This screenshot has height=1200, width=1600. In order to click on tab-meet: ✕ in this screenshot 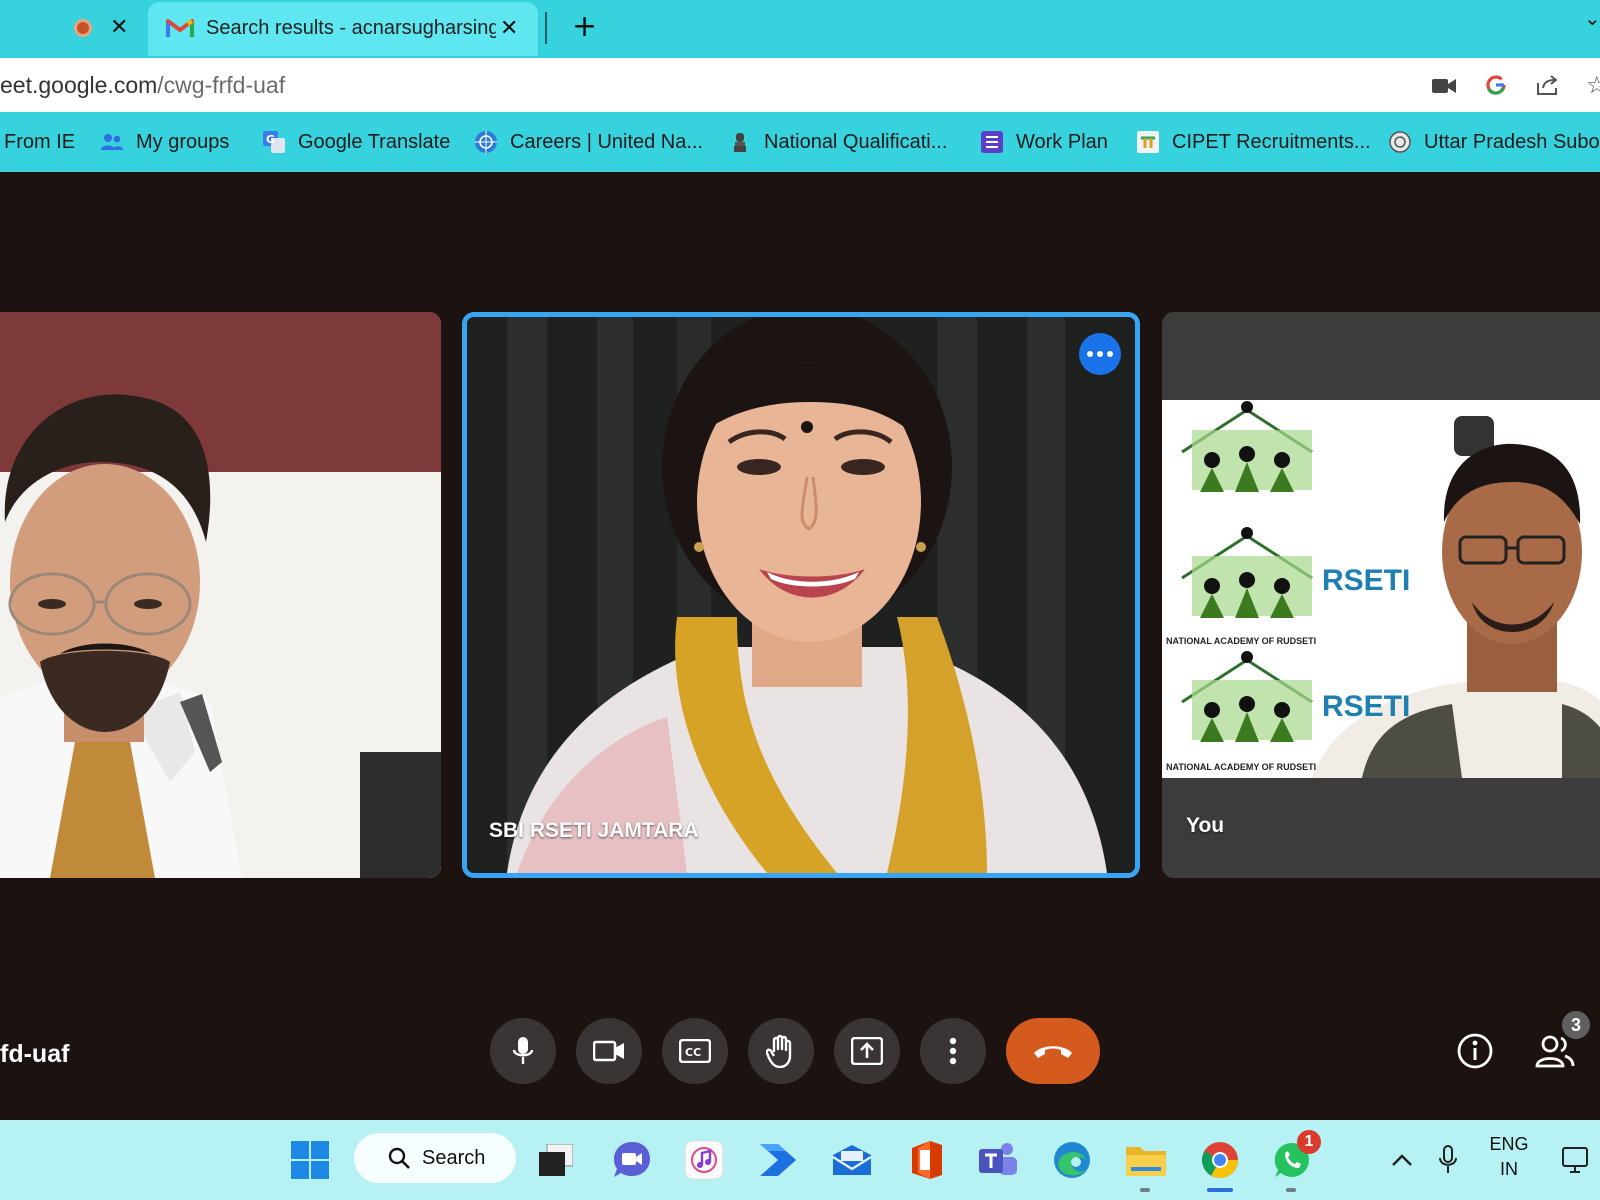, I will do `click(73, 28)`.